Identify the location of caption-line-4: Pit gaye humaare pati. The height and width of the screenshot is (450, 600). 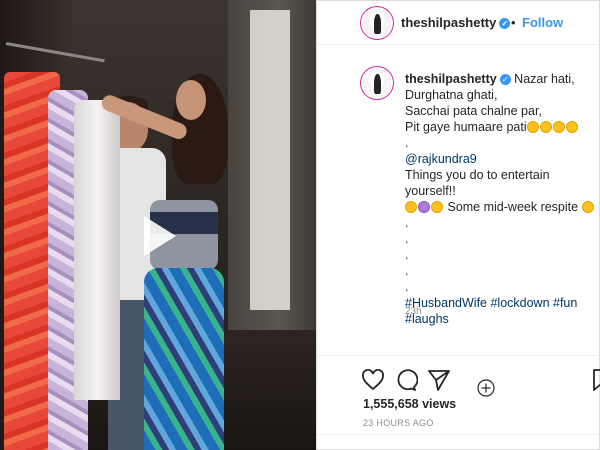
(466, 127).